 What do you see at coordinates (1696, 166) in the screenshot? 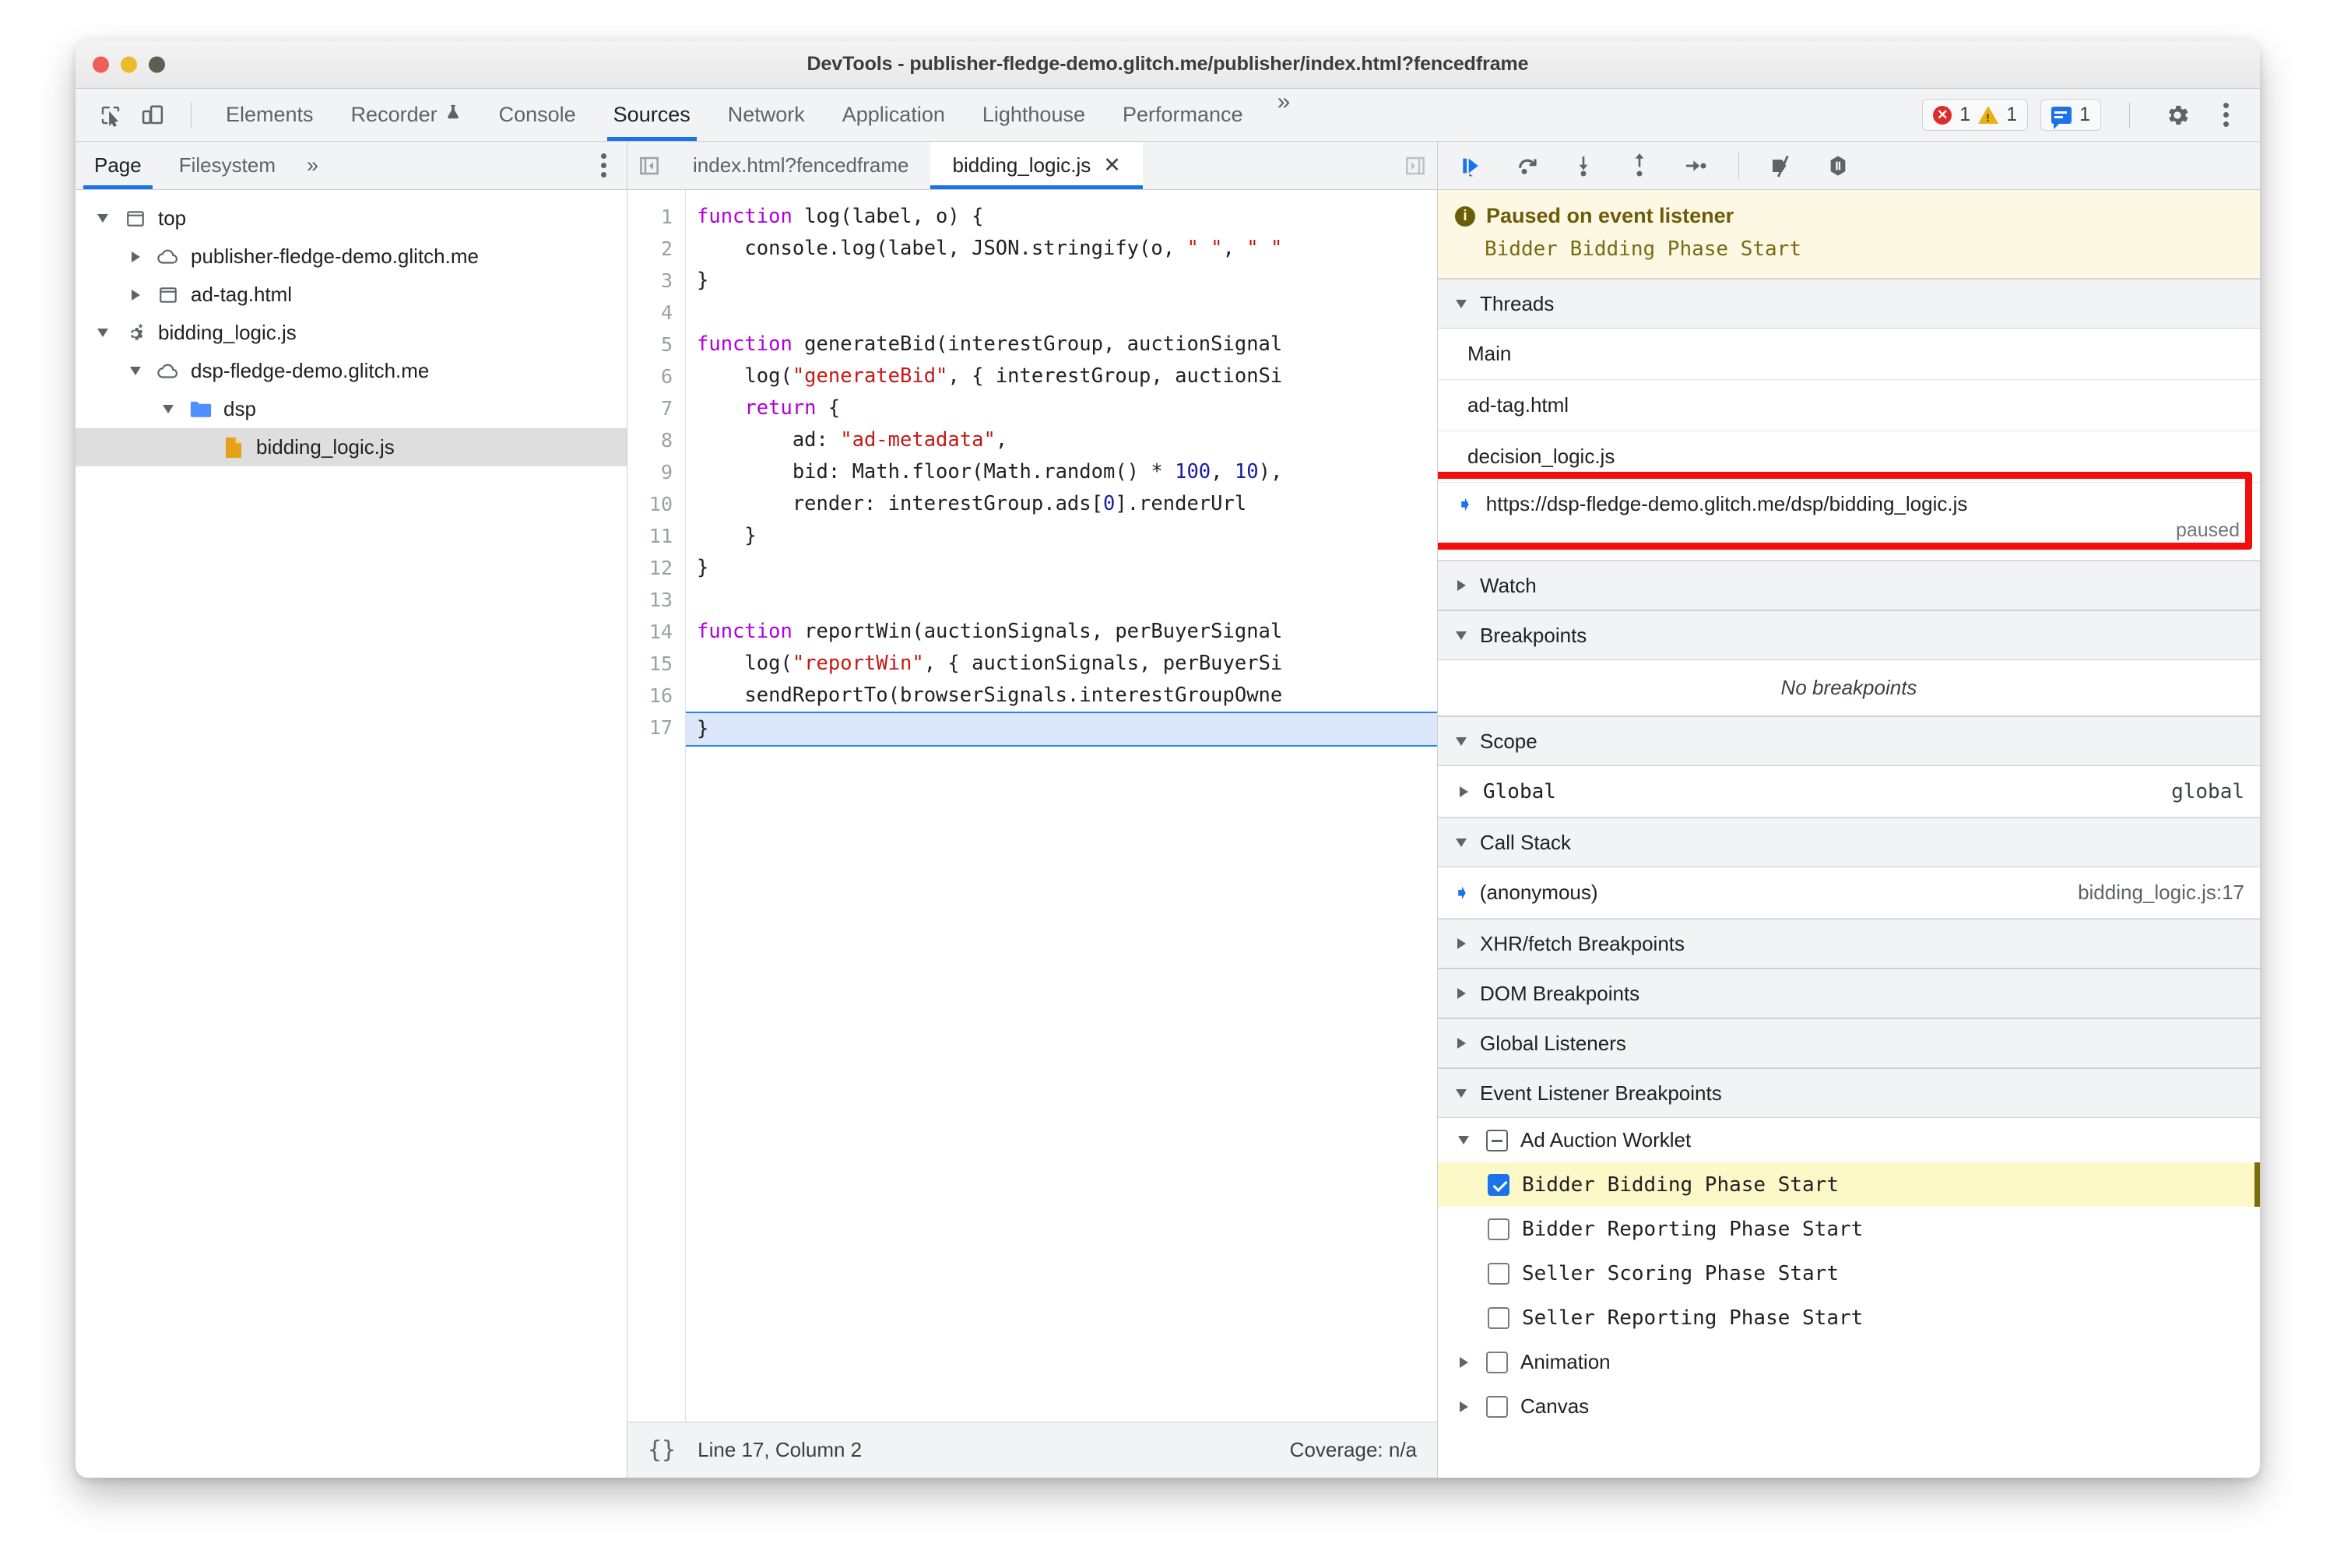
I see `step-icon` at bounding box center [1696, 166].